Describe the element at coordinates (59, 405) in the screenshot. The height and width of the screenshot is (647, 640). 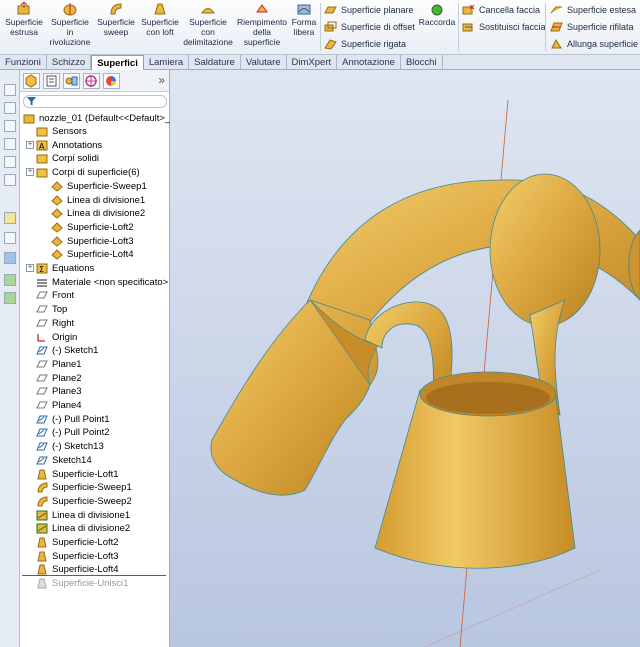
I see `tree-item: Plane4` at that location.